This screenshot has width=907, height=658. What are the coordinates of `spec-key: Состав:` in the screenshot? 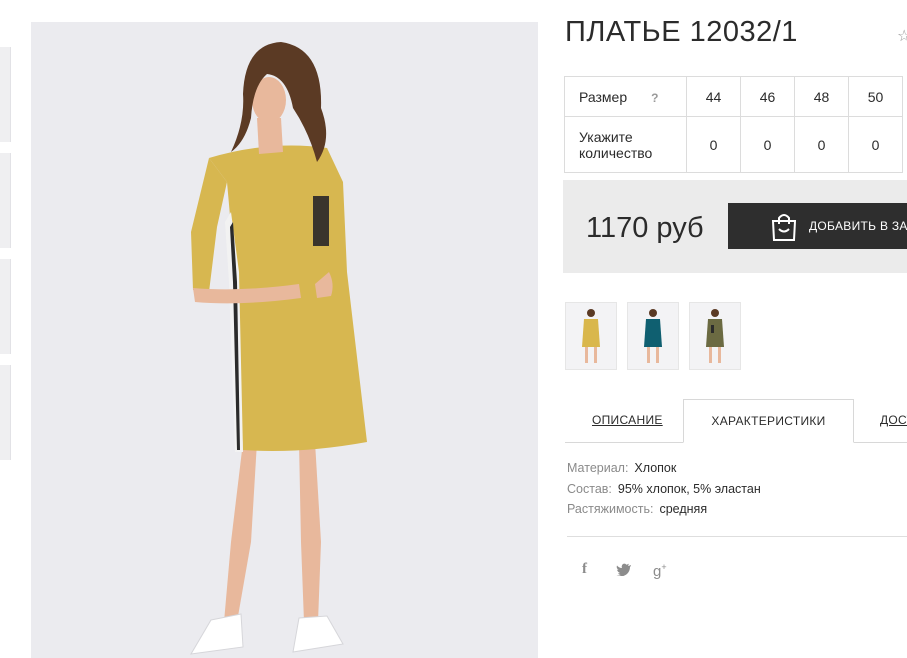 It's located at (589, 488).